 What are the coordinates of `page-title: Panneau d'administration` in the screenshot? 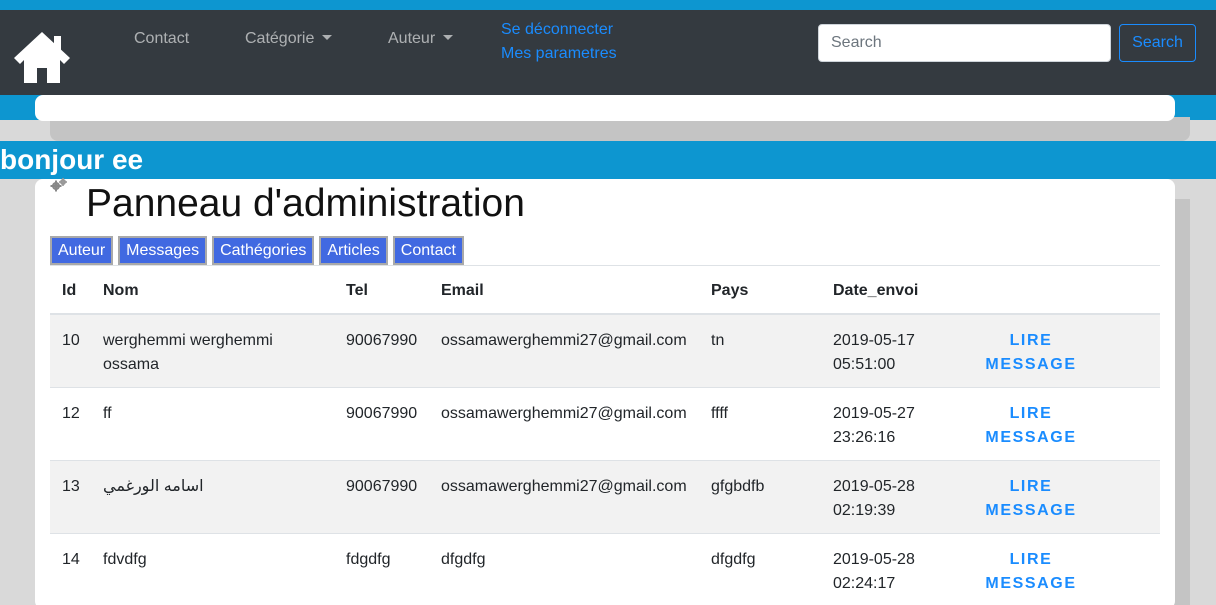 It's located at (305, 203).